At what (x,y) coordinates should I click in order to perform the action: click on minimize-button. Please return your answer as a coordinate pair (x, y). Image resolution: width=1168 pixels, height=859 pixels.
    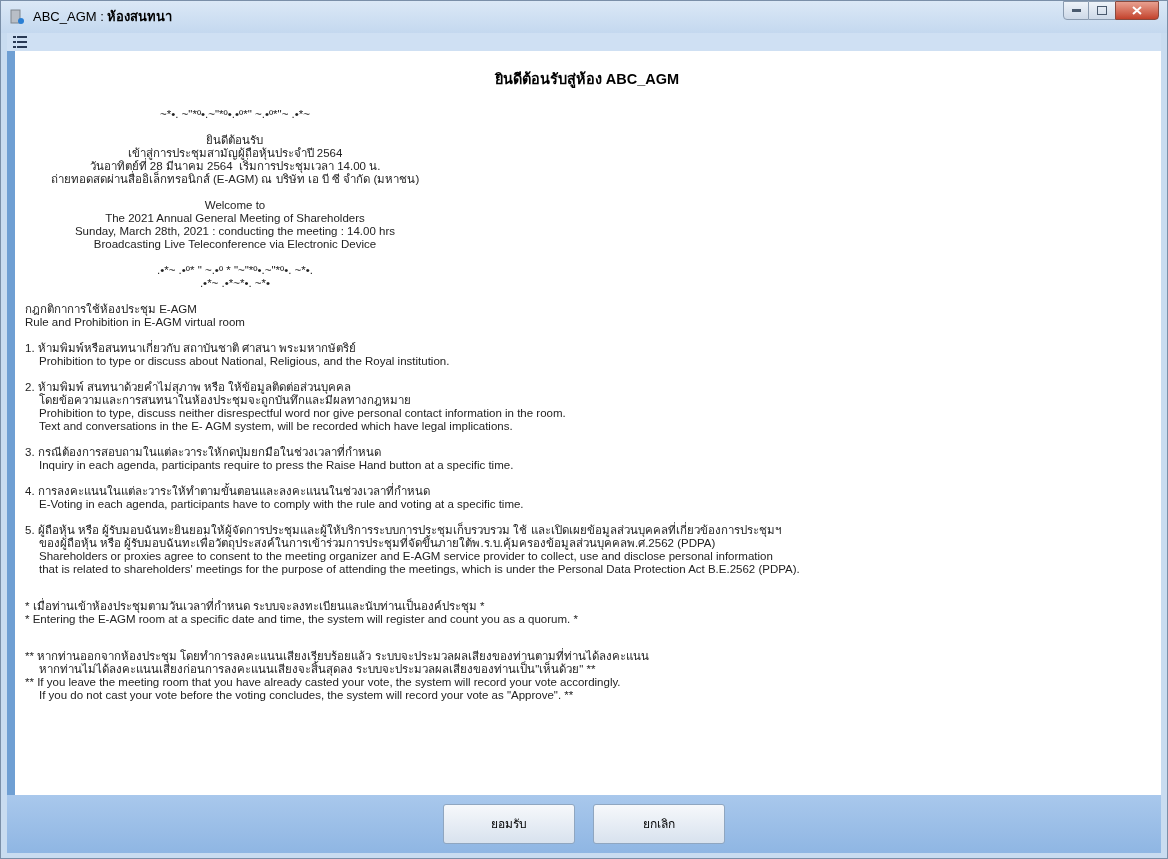
    Looking at the image, I should click on (1076, 10).